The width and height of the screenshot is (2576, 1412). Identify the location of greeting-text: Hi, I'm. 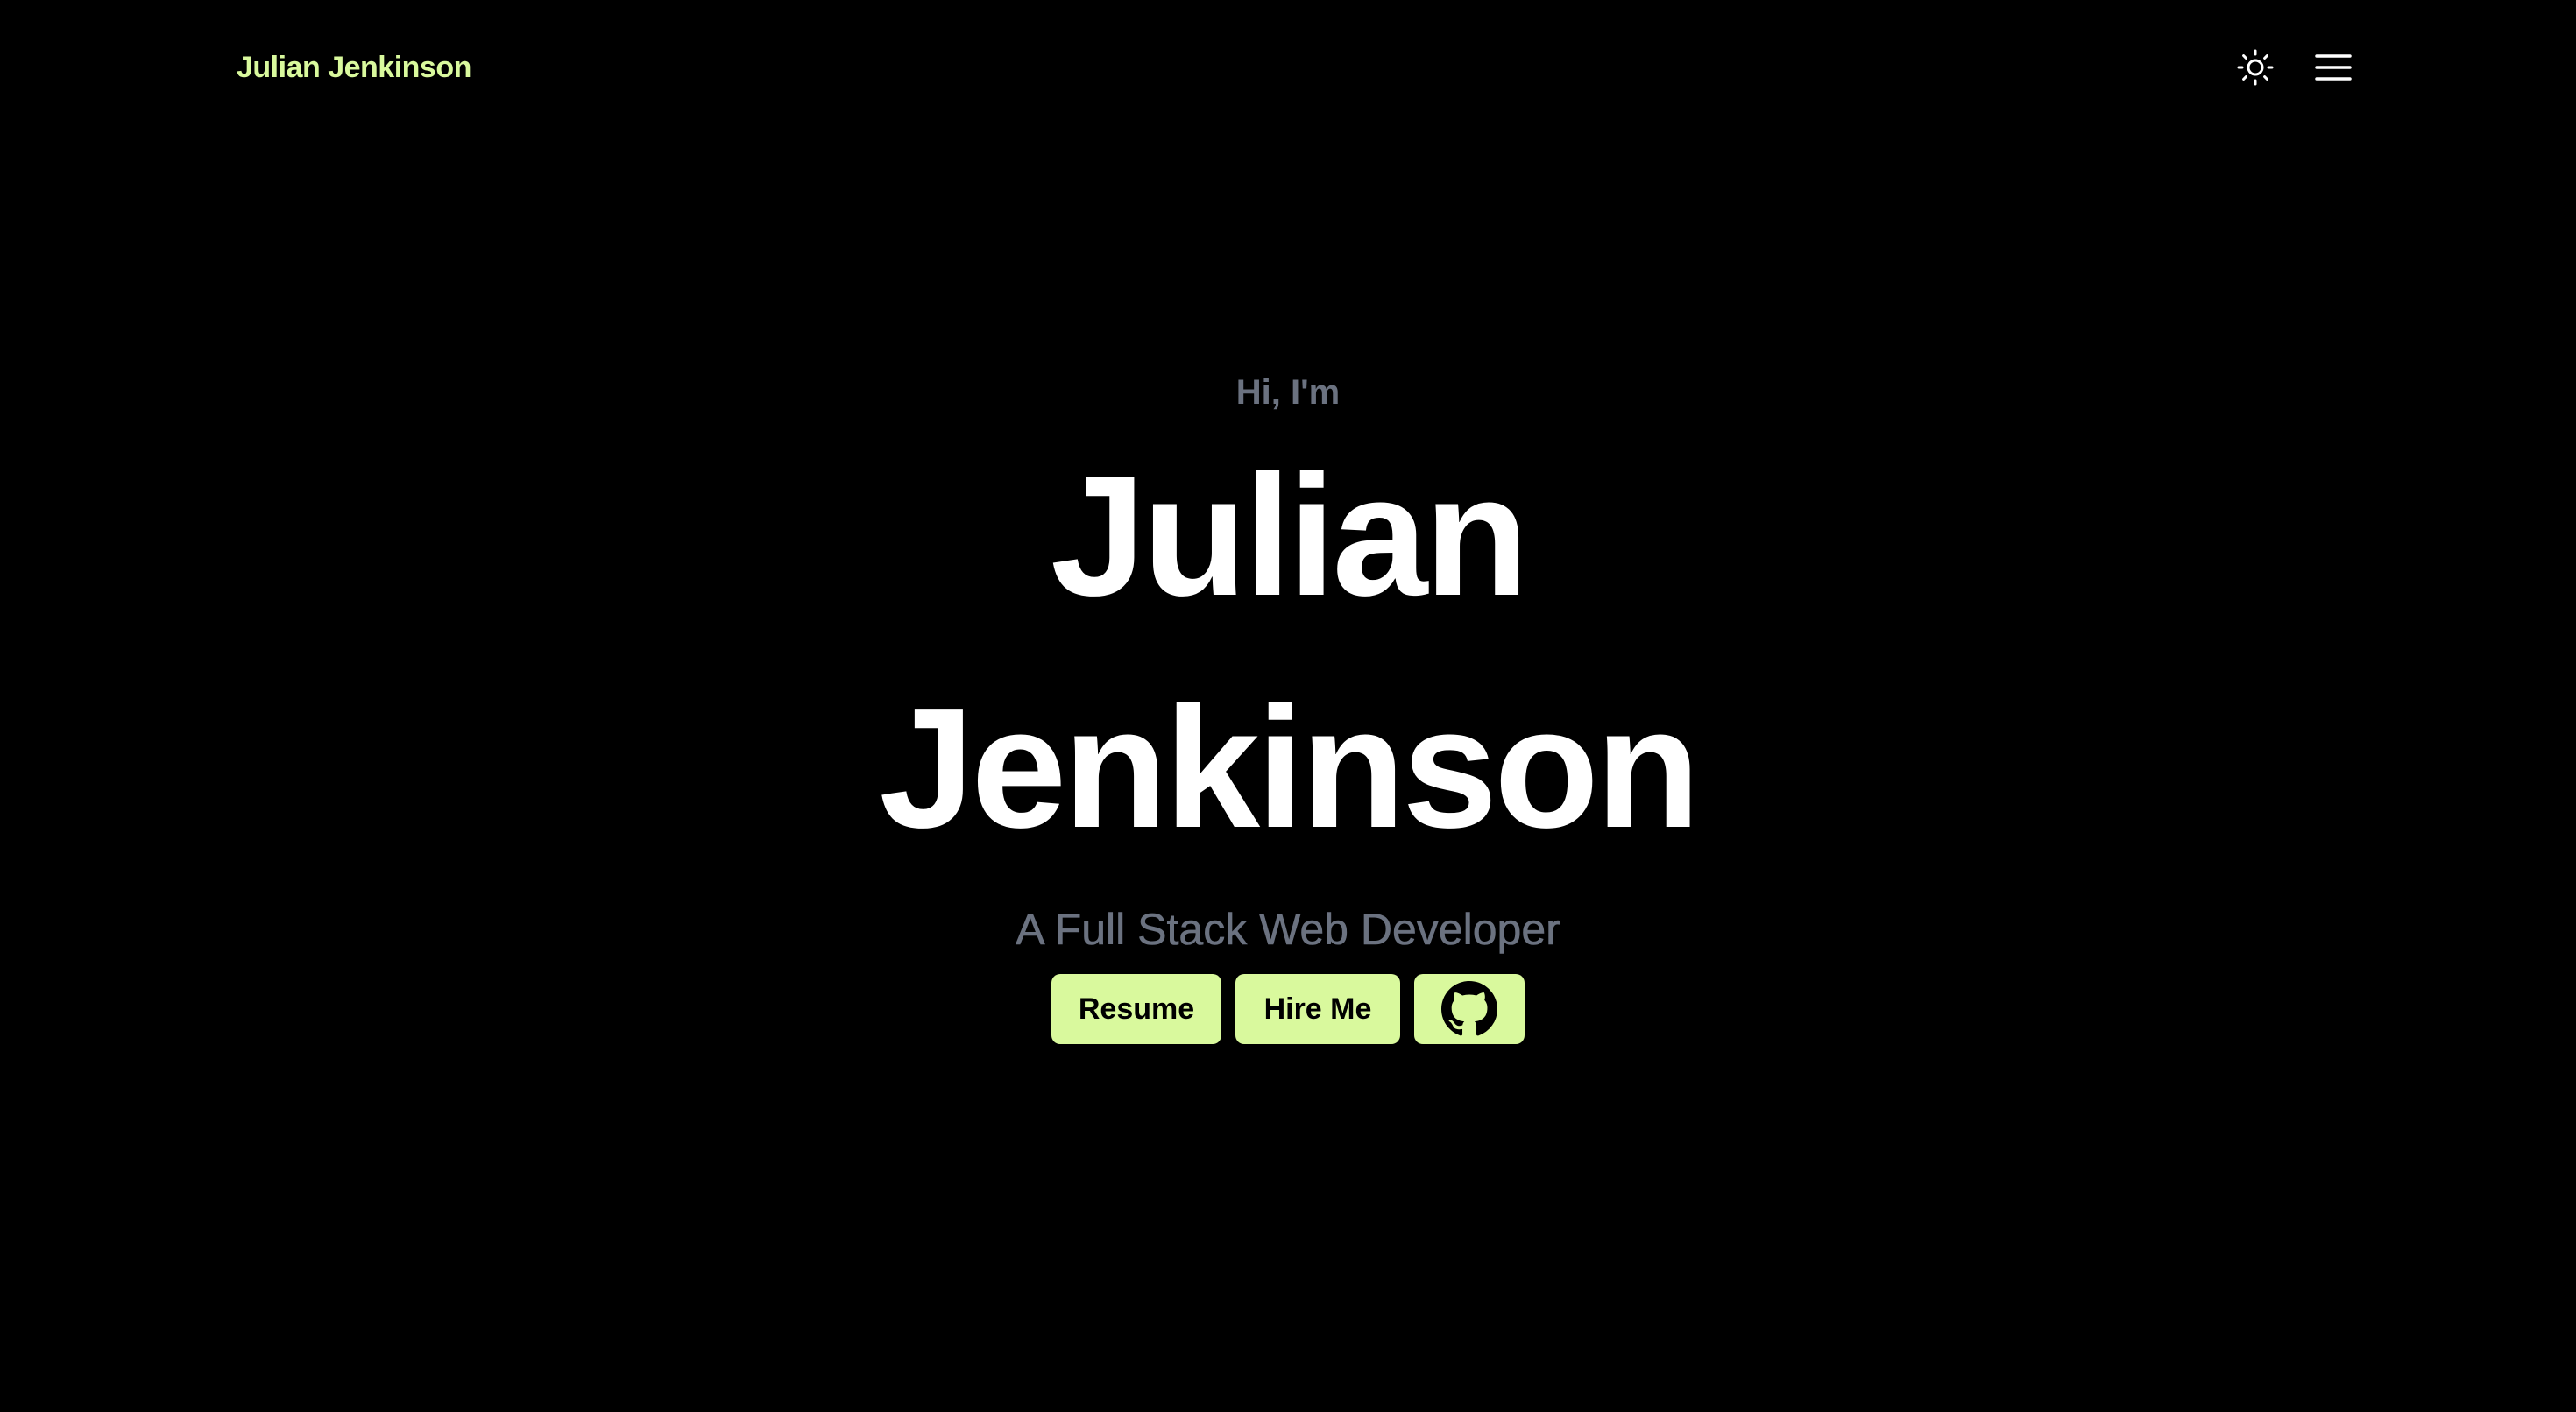
(1288, 393).